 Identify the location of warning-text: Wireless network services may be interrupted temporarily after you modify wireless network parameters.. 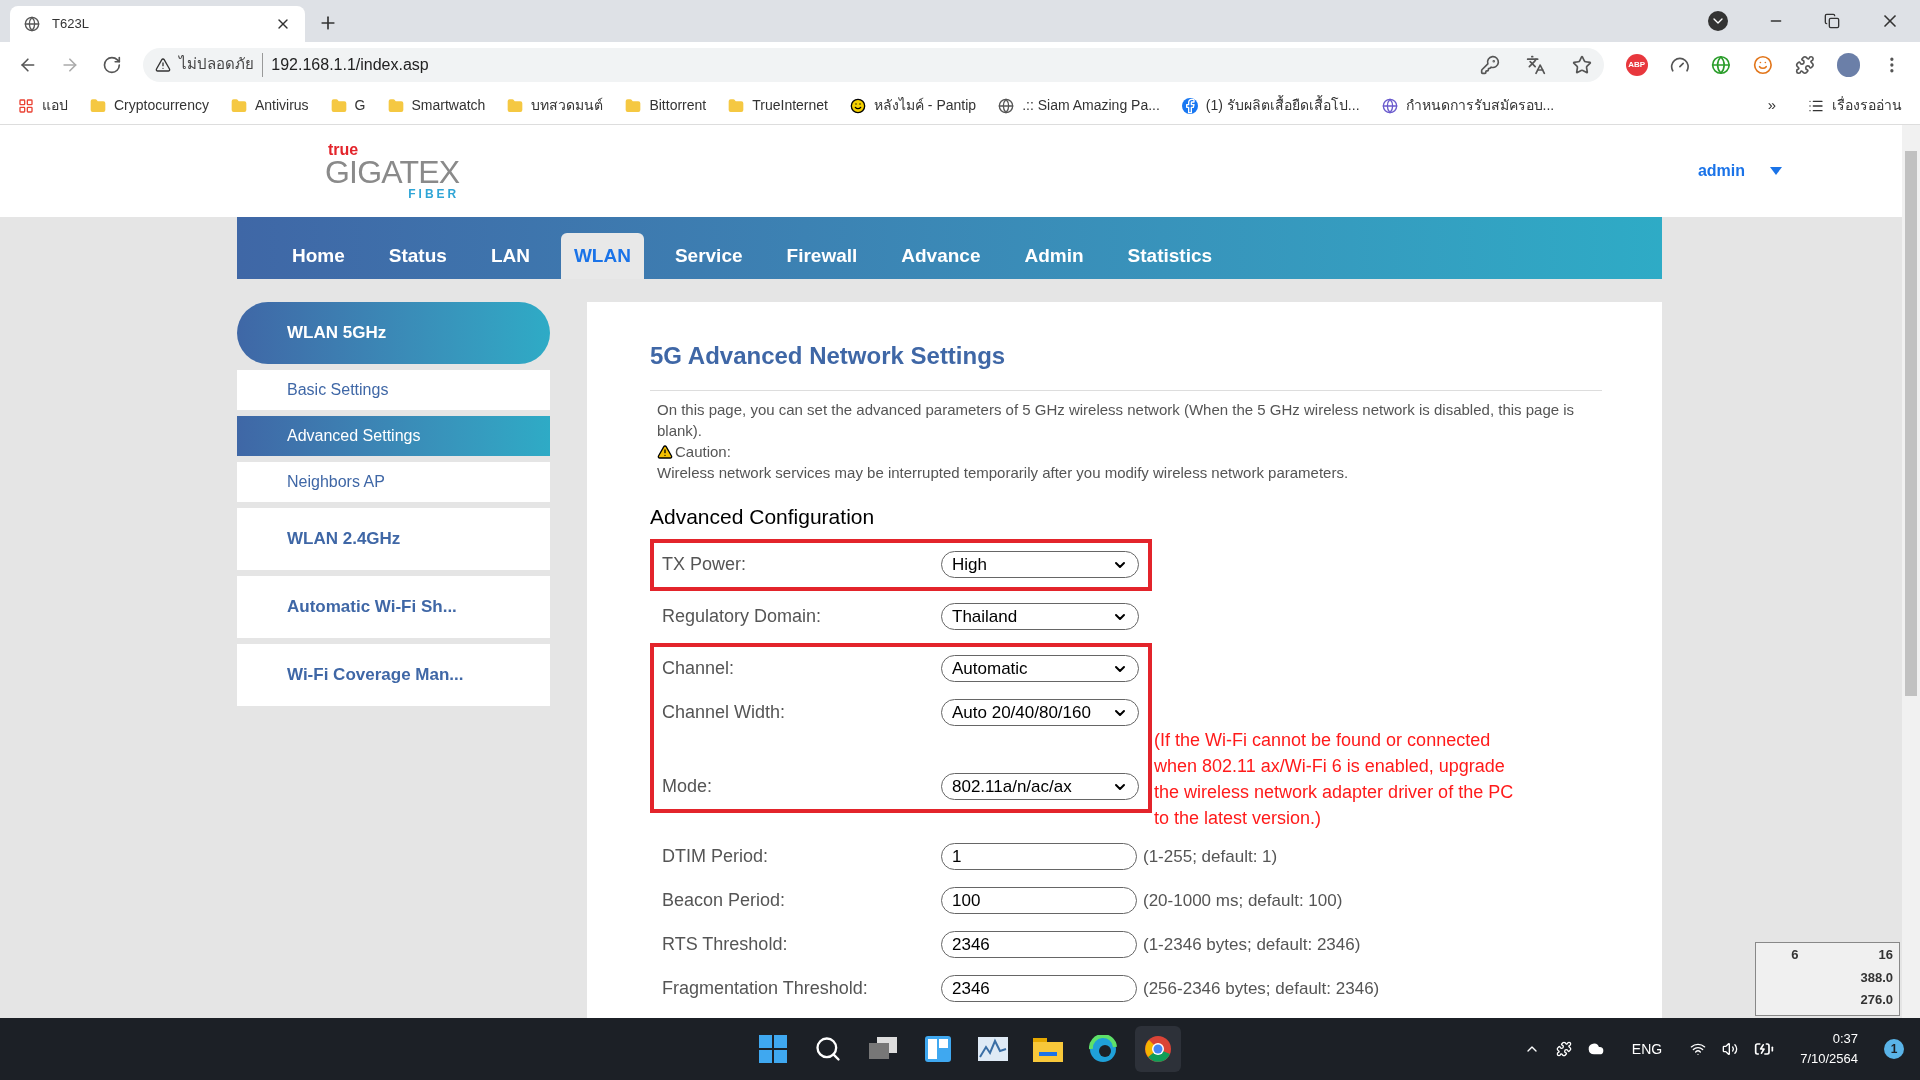
(1003, 473).